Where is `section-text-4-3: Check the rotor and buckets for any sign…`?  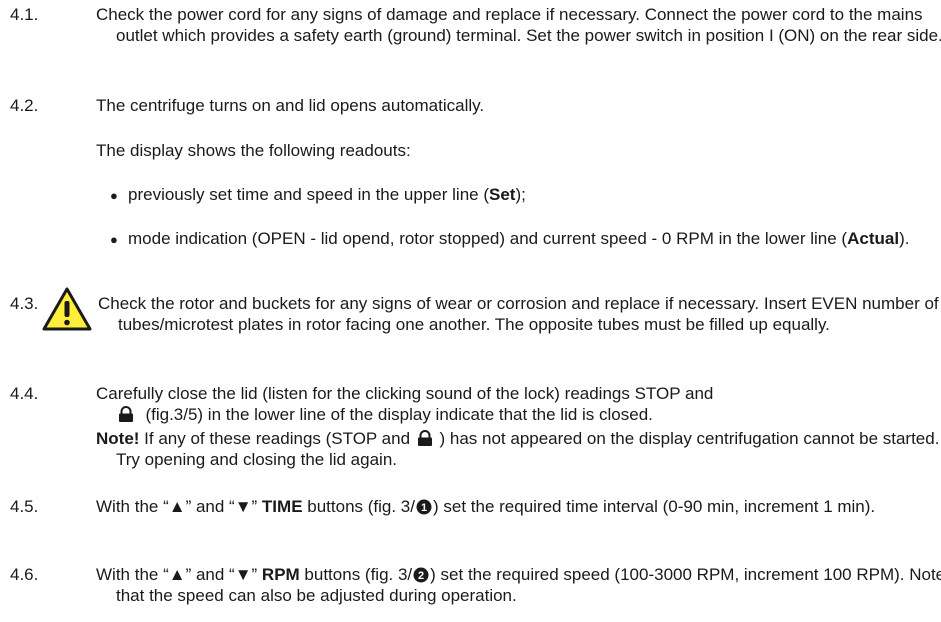 section-text-4-3: Check the rotor and buckets for any sign… is located at coordinates (518, 314).